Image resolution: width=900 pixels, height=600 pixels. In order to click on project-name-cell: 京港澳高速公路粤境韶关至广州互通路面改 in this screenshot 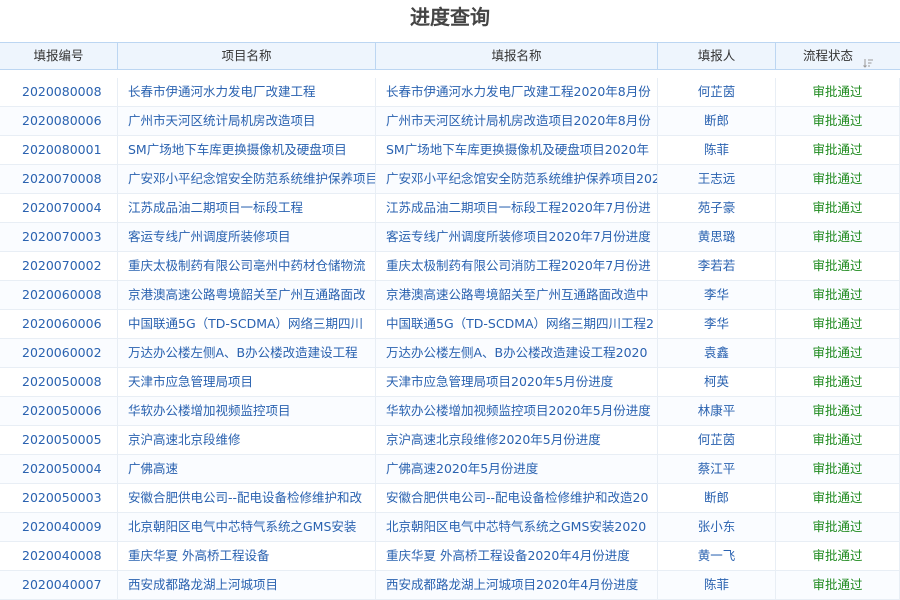, I will do `click(247, 295)`.